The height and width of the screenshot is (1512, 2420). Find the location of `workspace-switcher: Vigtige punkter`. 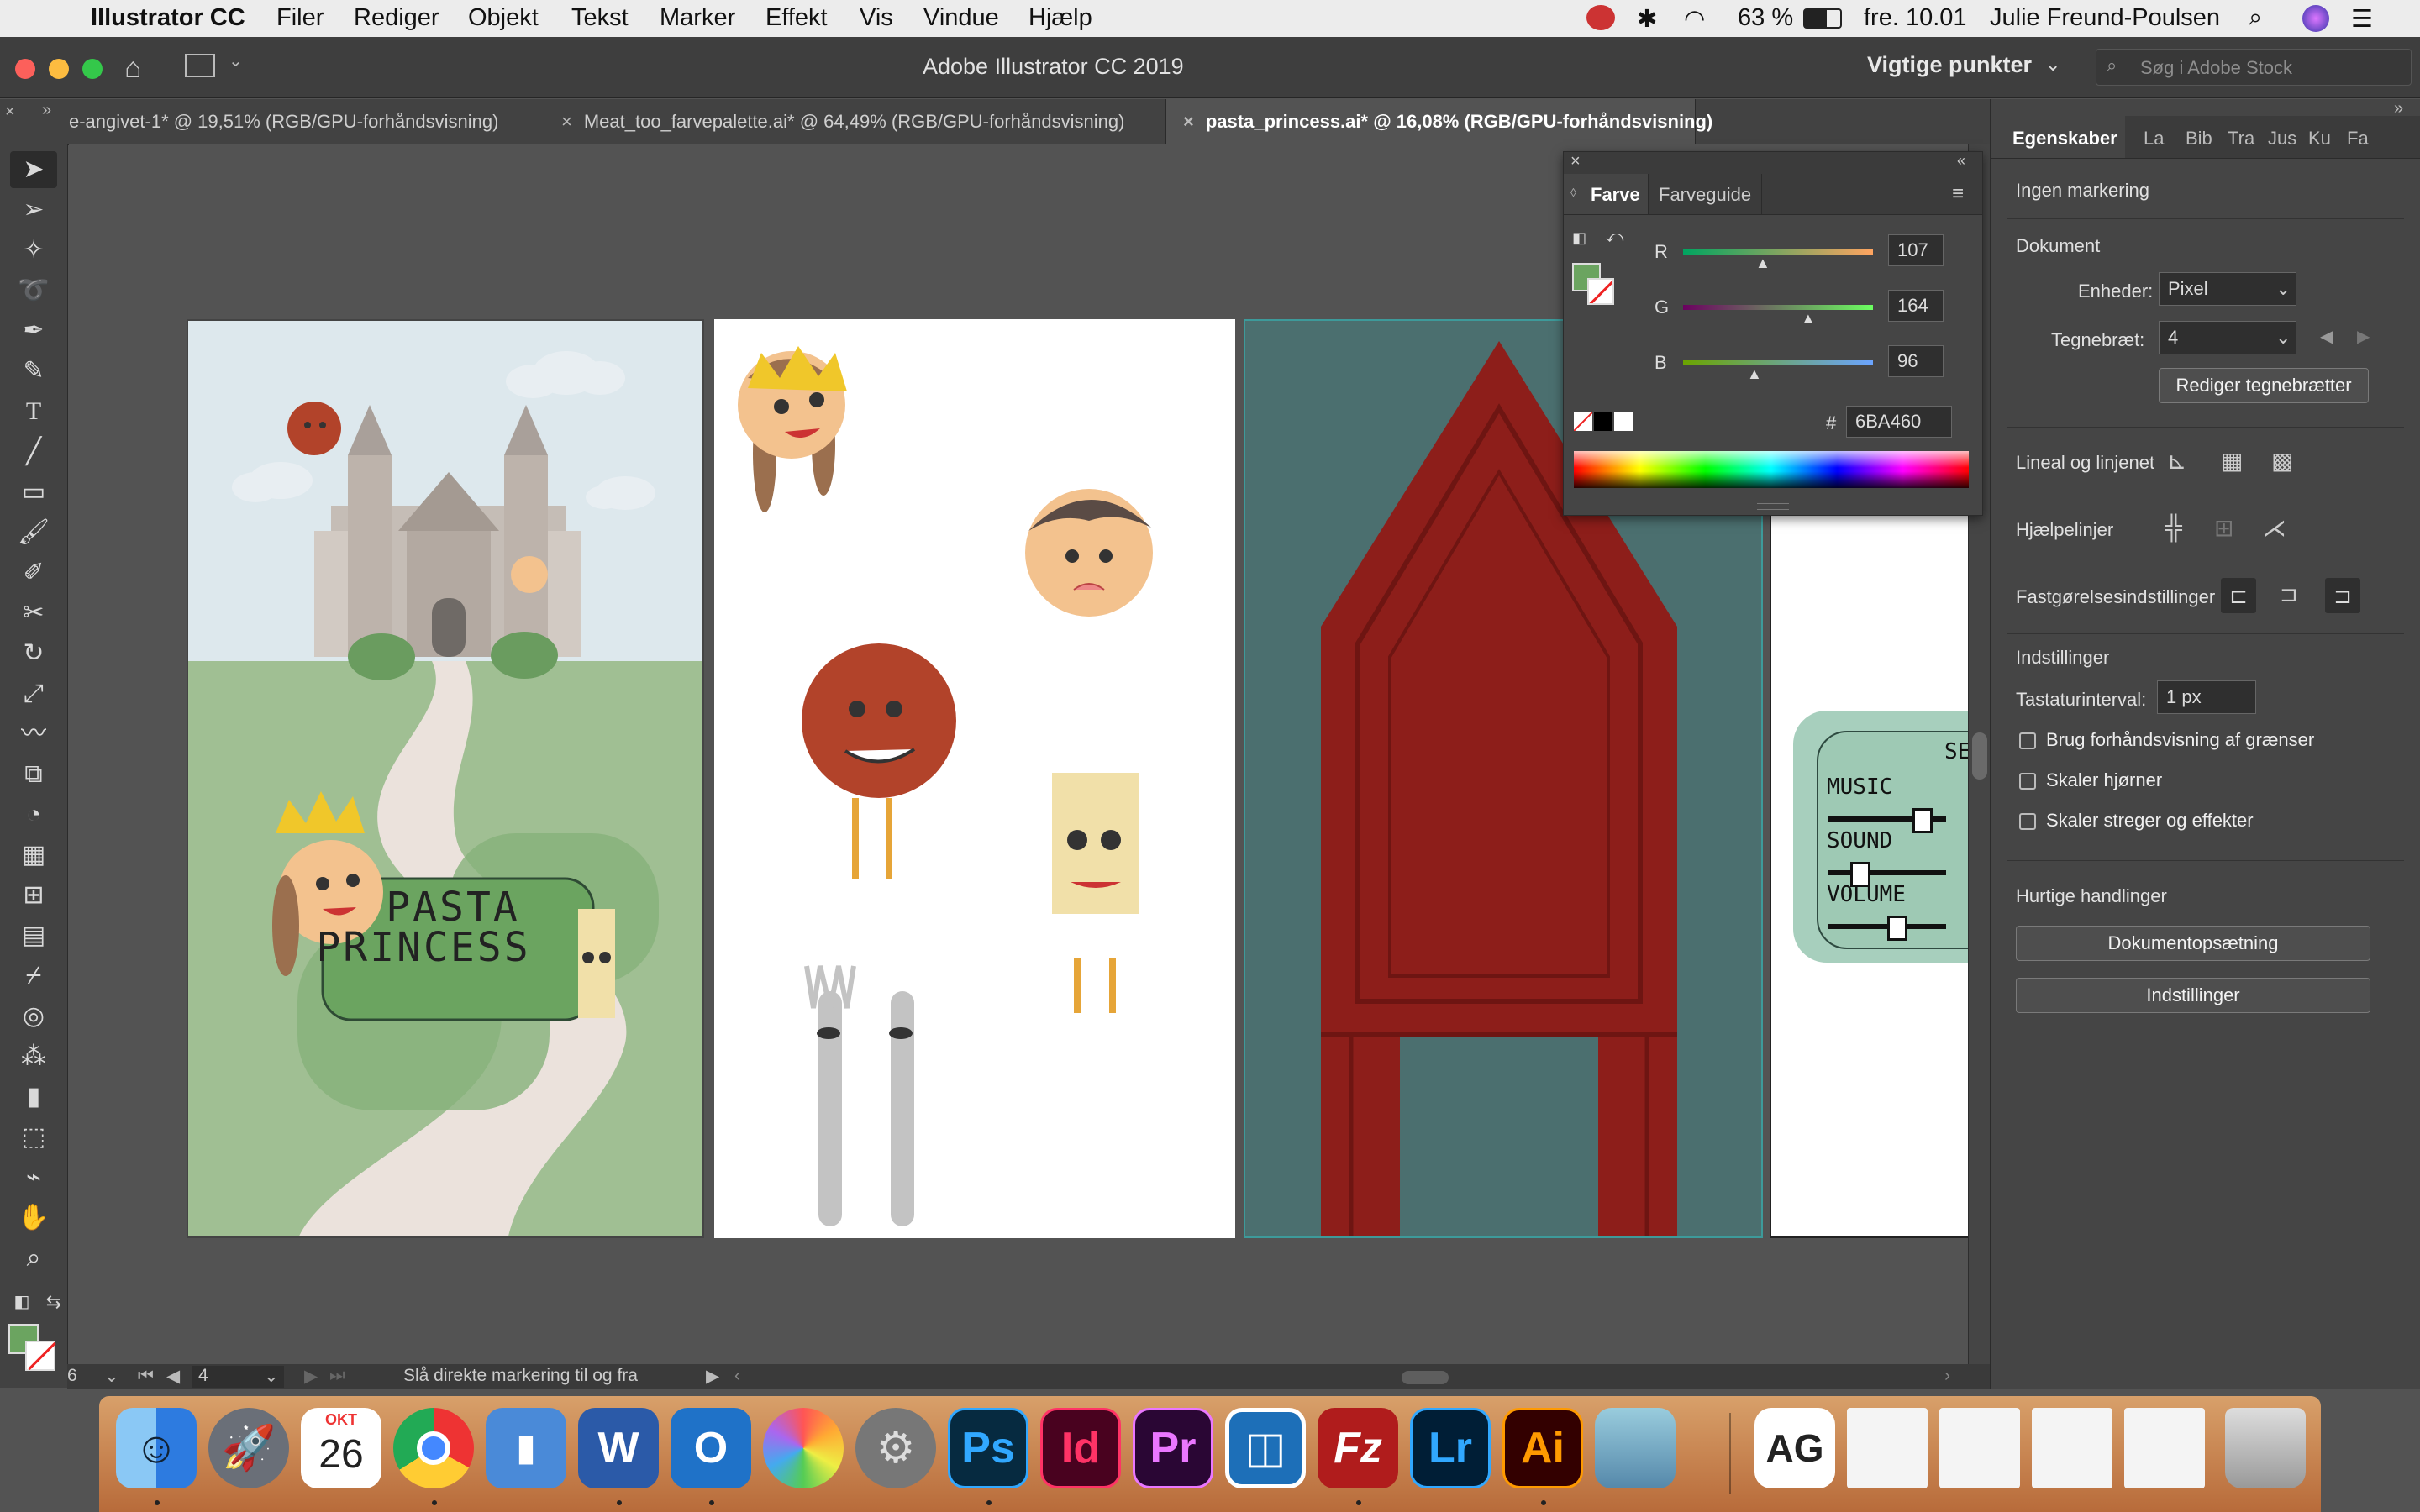

workspace-switcher: Vigtige punkter is located at coordinates (1949, 65).